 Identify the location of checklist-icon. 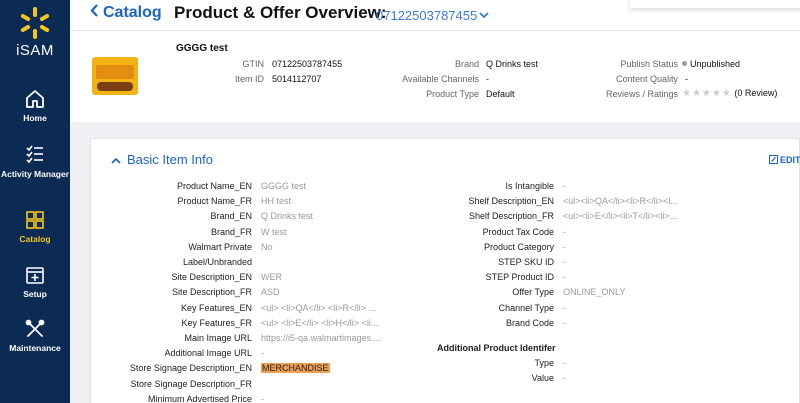
(34, 154).